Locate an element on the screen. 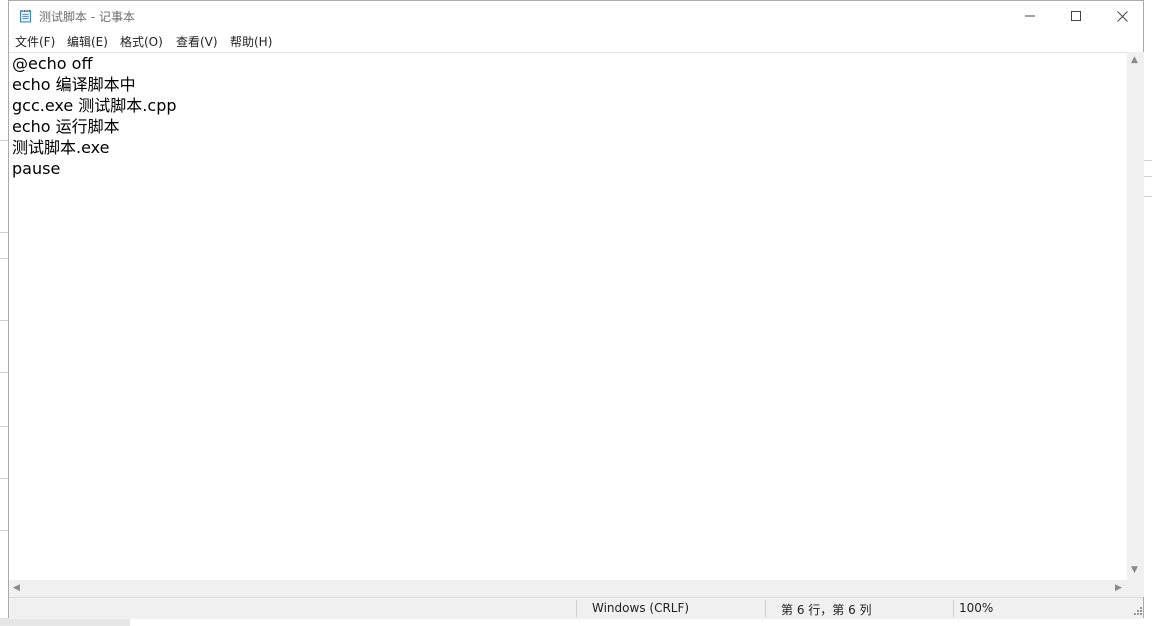 This screenshot has width=1152, height=626. notepad-icon is located at coordinates (25, 16).